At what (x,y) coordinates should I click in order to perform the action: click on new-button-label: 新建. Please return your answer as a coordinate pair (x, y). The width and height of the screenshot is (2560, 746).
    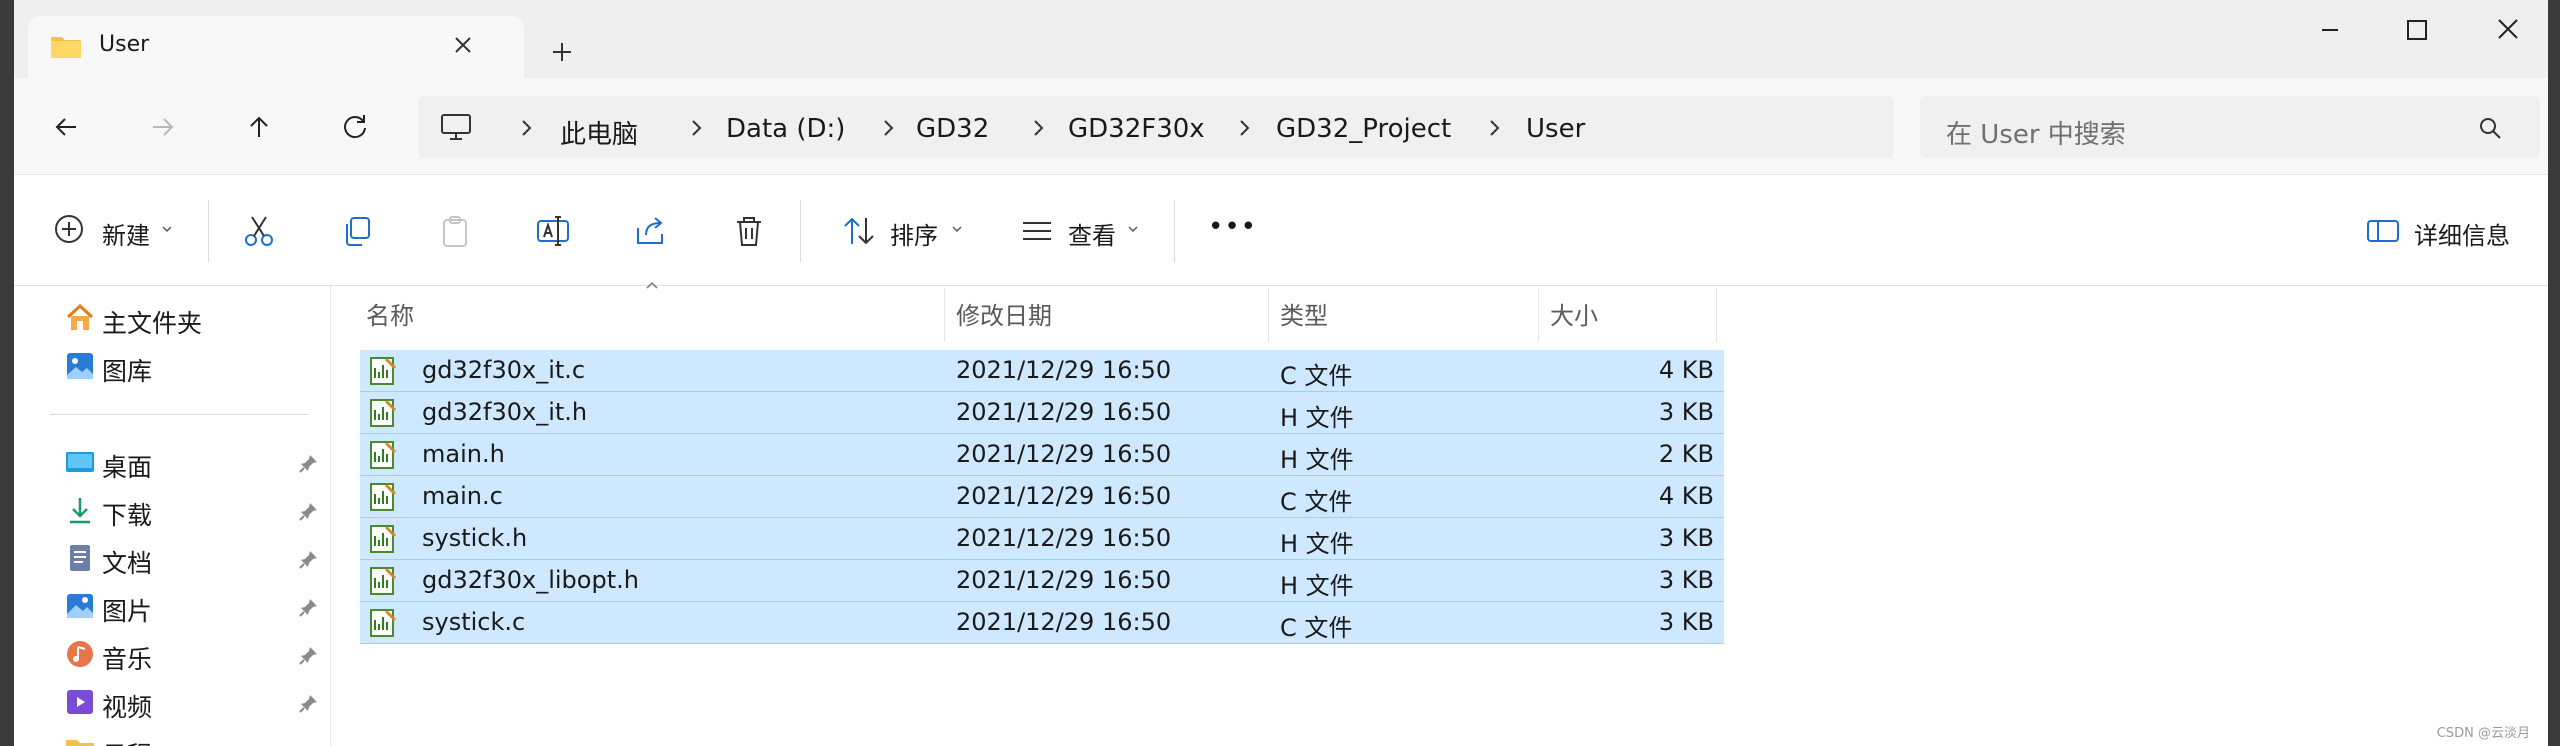
    Looking at the image, I should click on (126, 233).